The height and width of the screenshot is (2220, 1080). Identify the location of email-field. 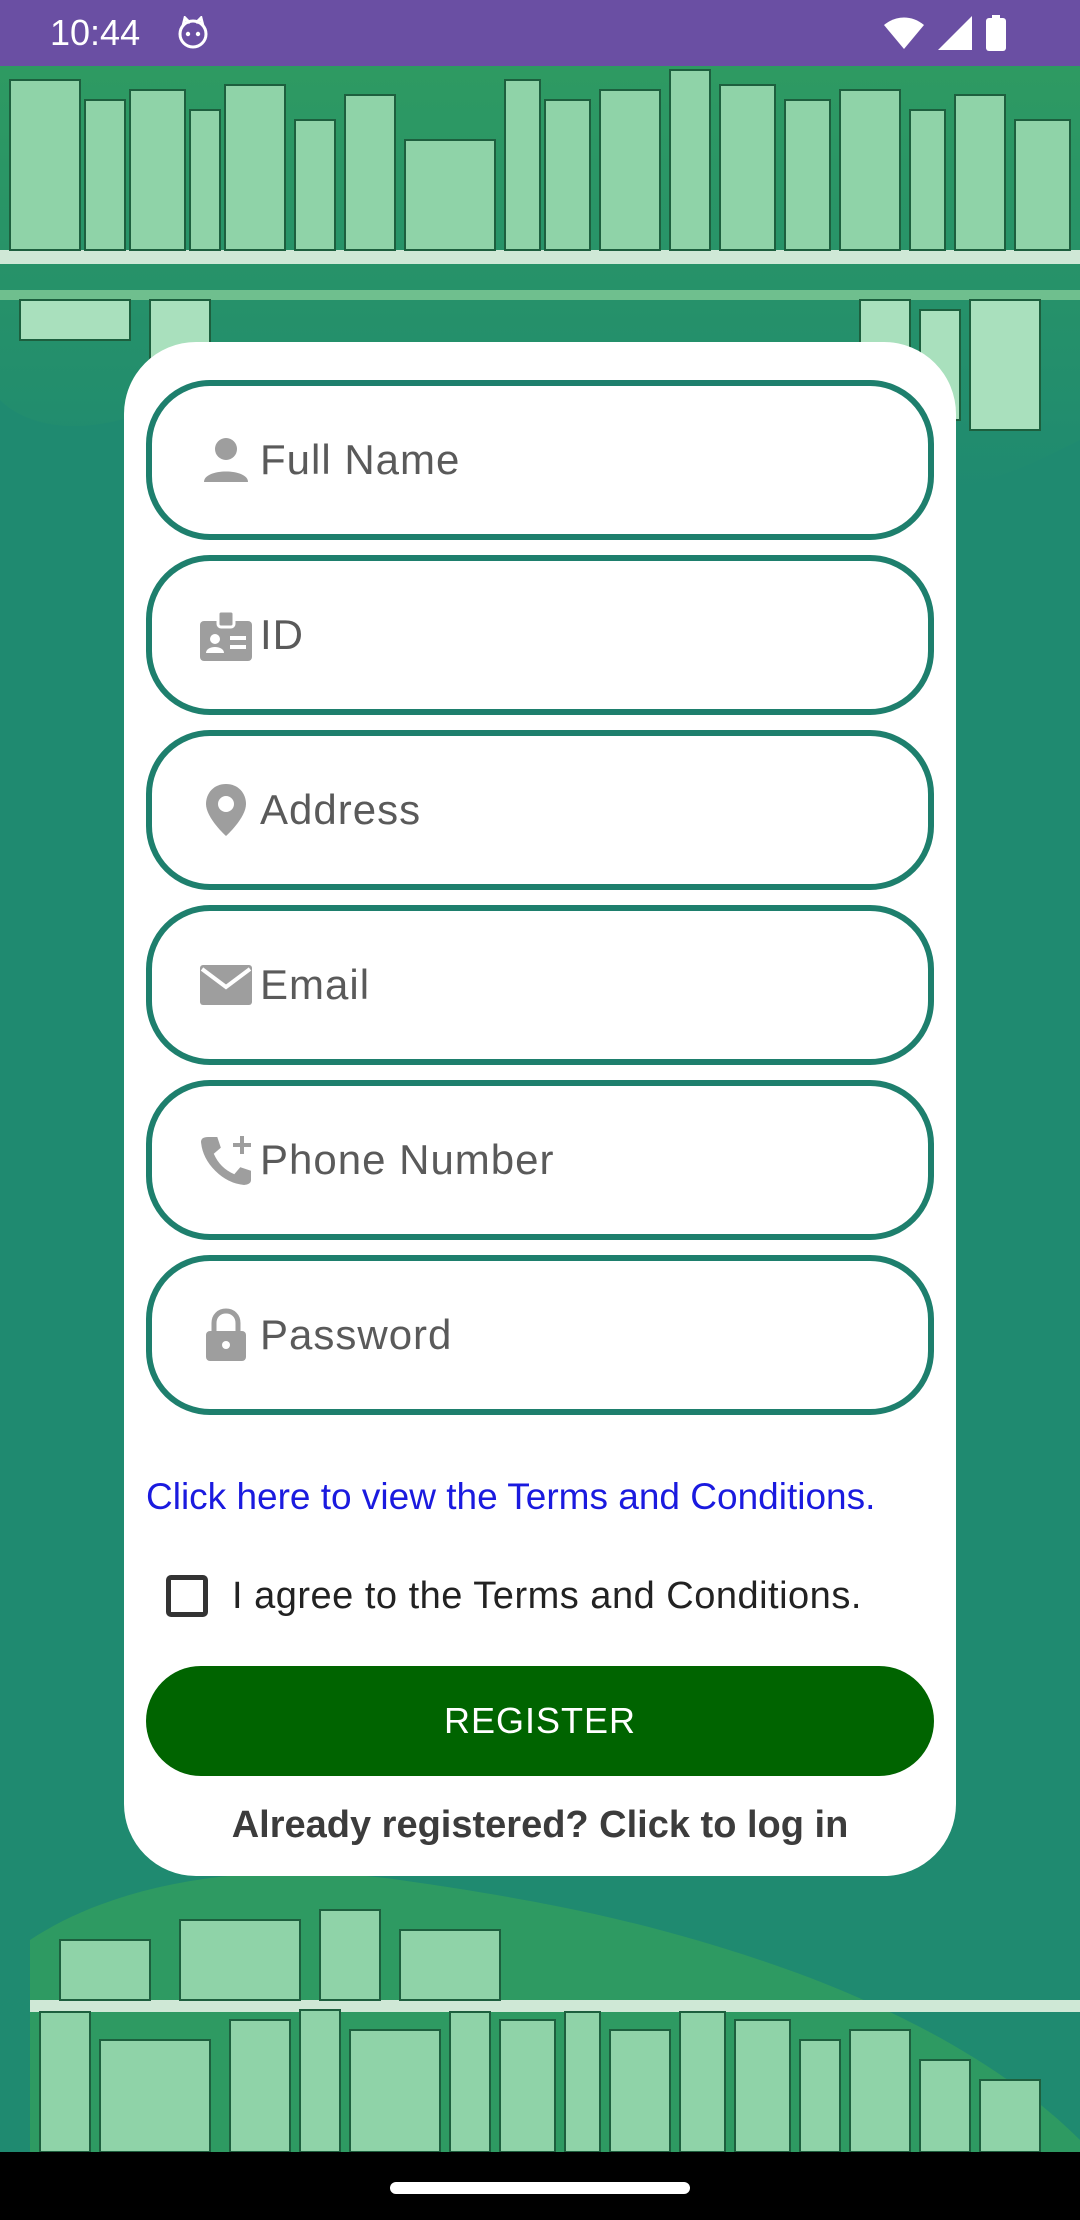
(540, 985).